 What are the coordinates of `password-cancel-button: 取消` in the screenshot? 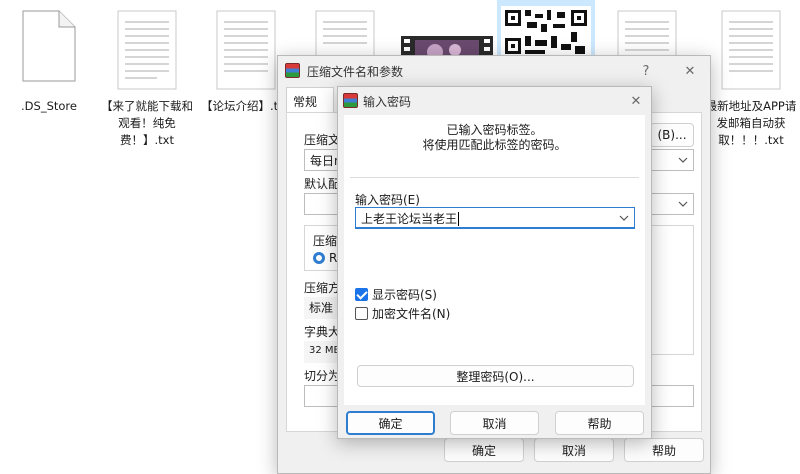 It's located at (494, 423).